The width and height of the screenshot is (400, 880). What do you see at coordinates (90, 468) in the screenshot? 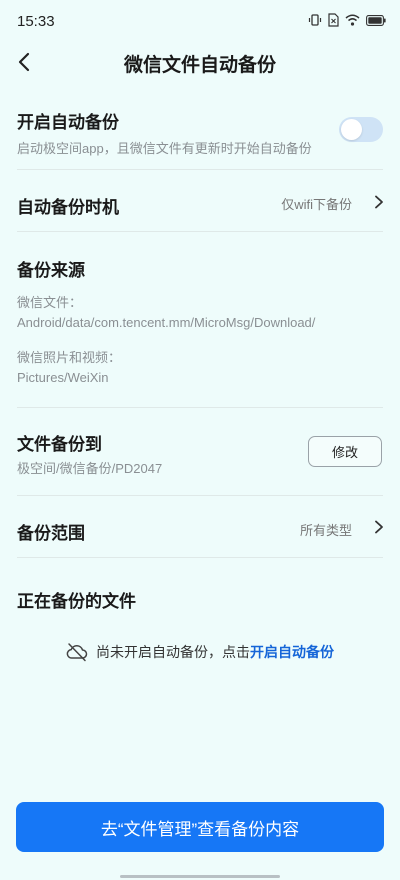
I see `backup-destination-path: 极空间/微信备份/PD2047` at bounding box center [90, 468].